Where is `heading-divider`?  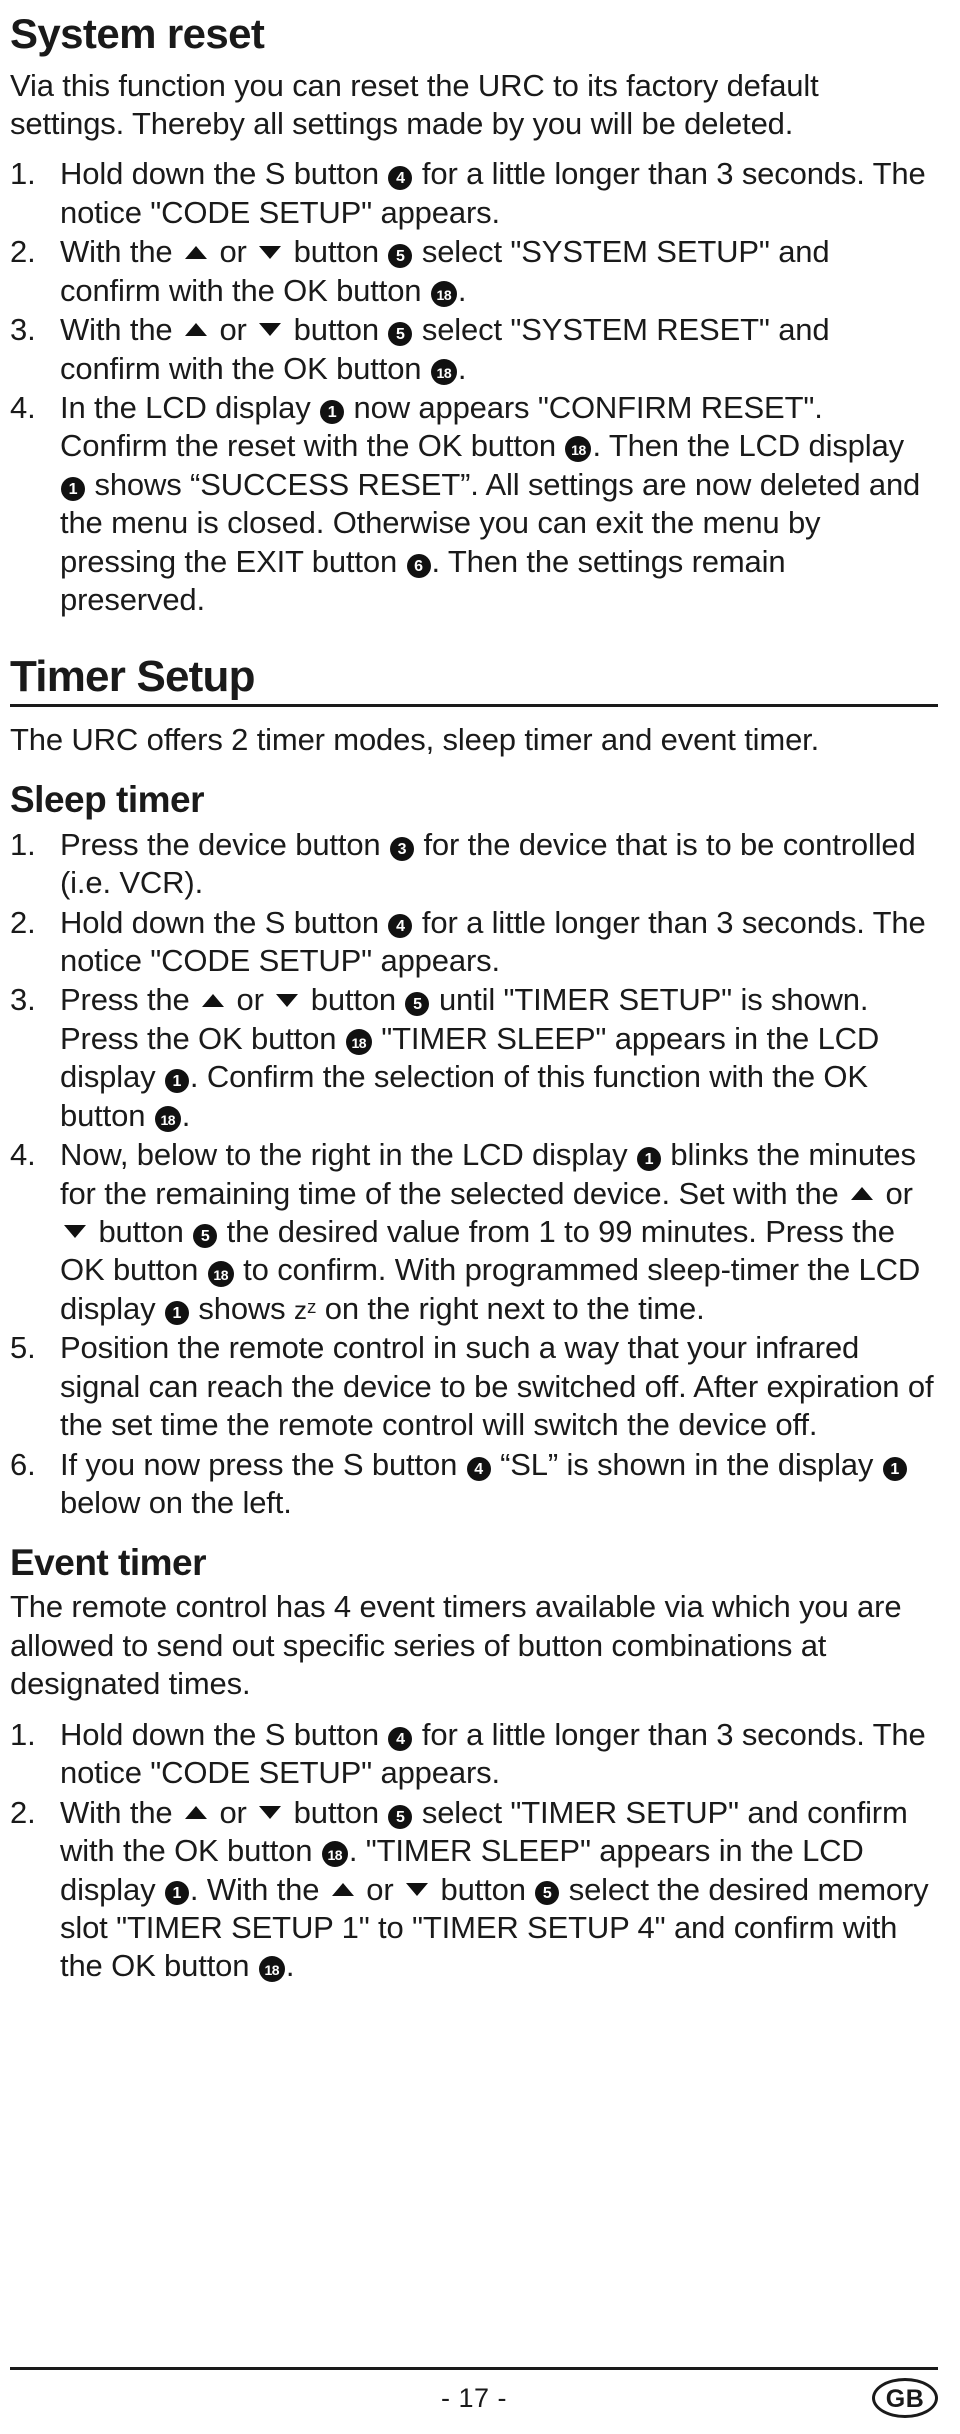 heading-divider is located at coordinates (474, 706).